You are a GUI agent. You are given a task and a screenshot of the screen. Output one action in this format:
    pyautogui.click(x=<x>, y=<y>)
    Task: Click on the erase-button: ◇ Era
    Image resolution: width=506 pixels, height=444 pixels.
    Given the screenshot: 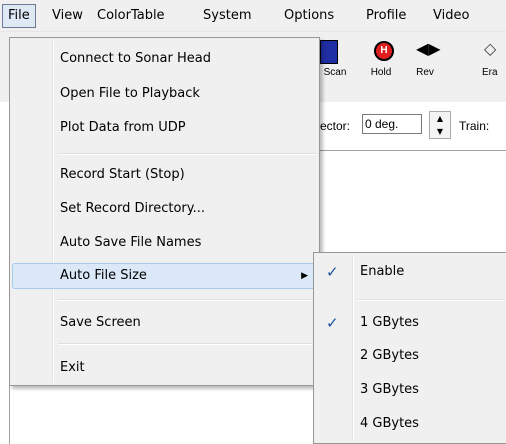 What is the action you would take?
    pyautogui.click(x=485, y=59)
    